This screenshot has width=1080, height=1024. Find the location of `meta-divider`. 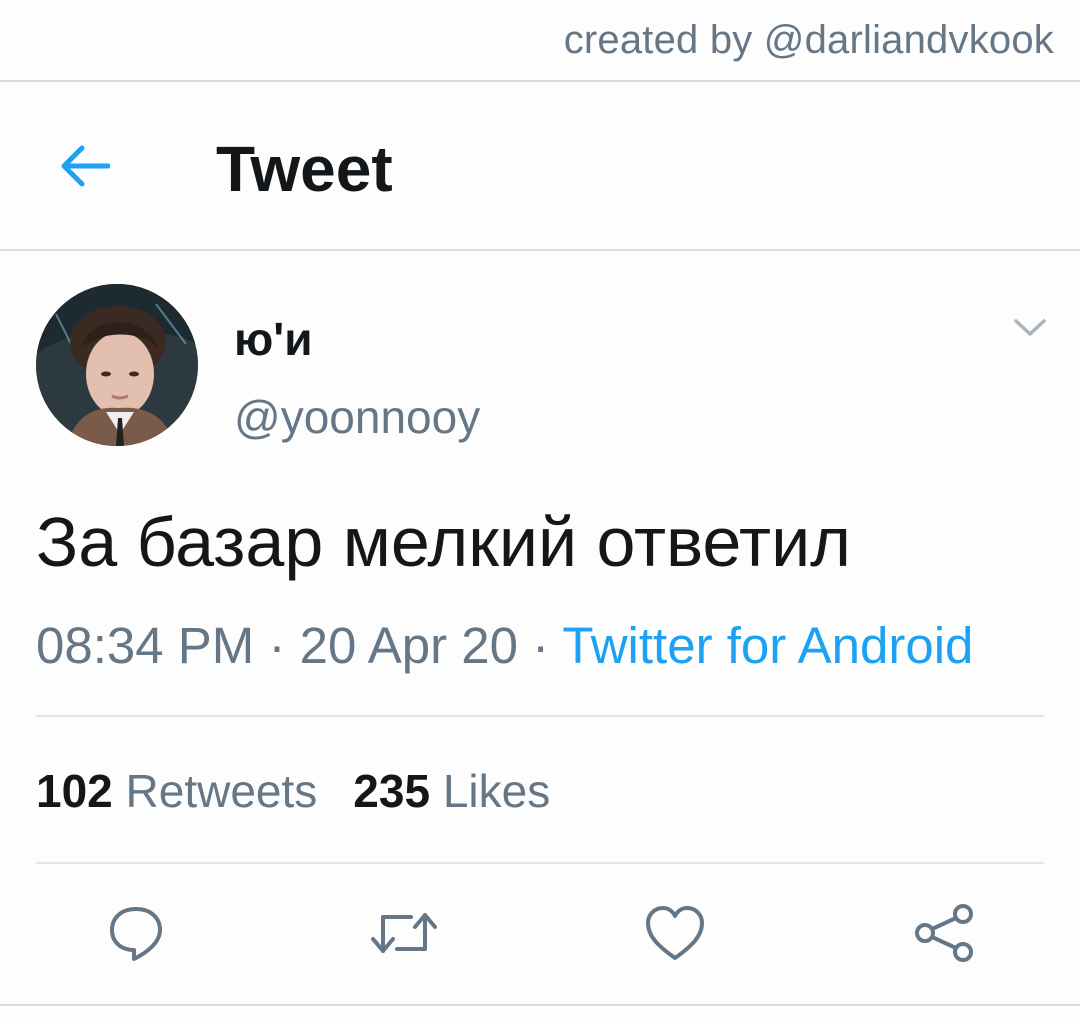

meta-divider is located at coordinates (540, 716).